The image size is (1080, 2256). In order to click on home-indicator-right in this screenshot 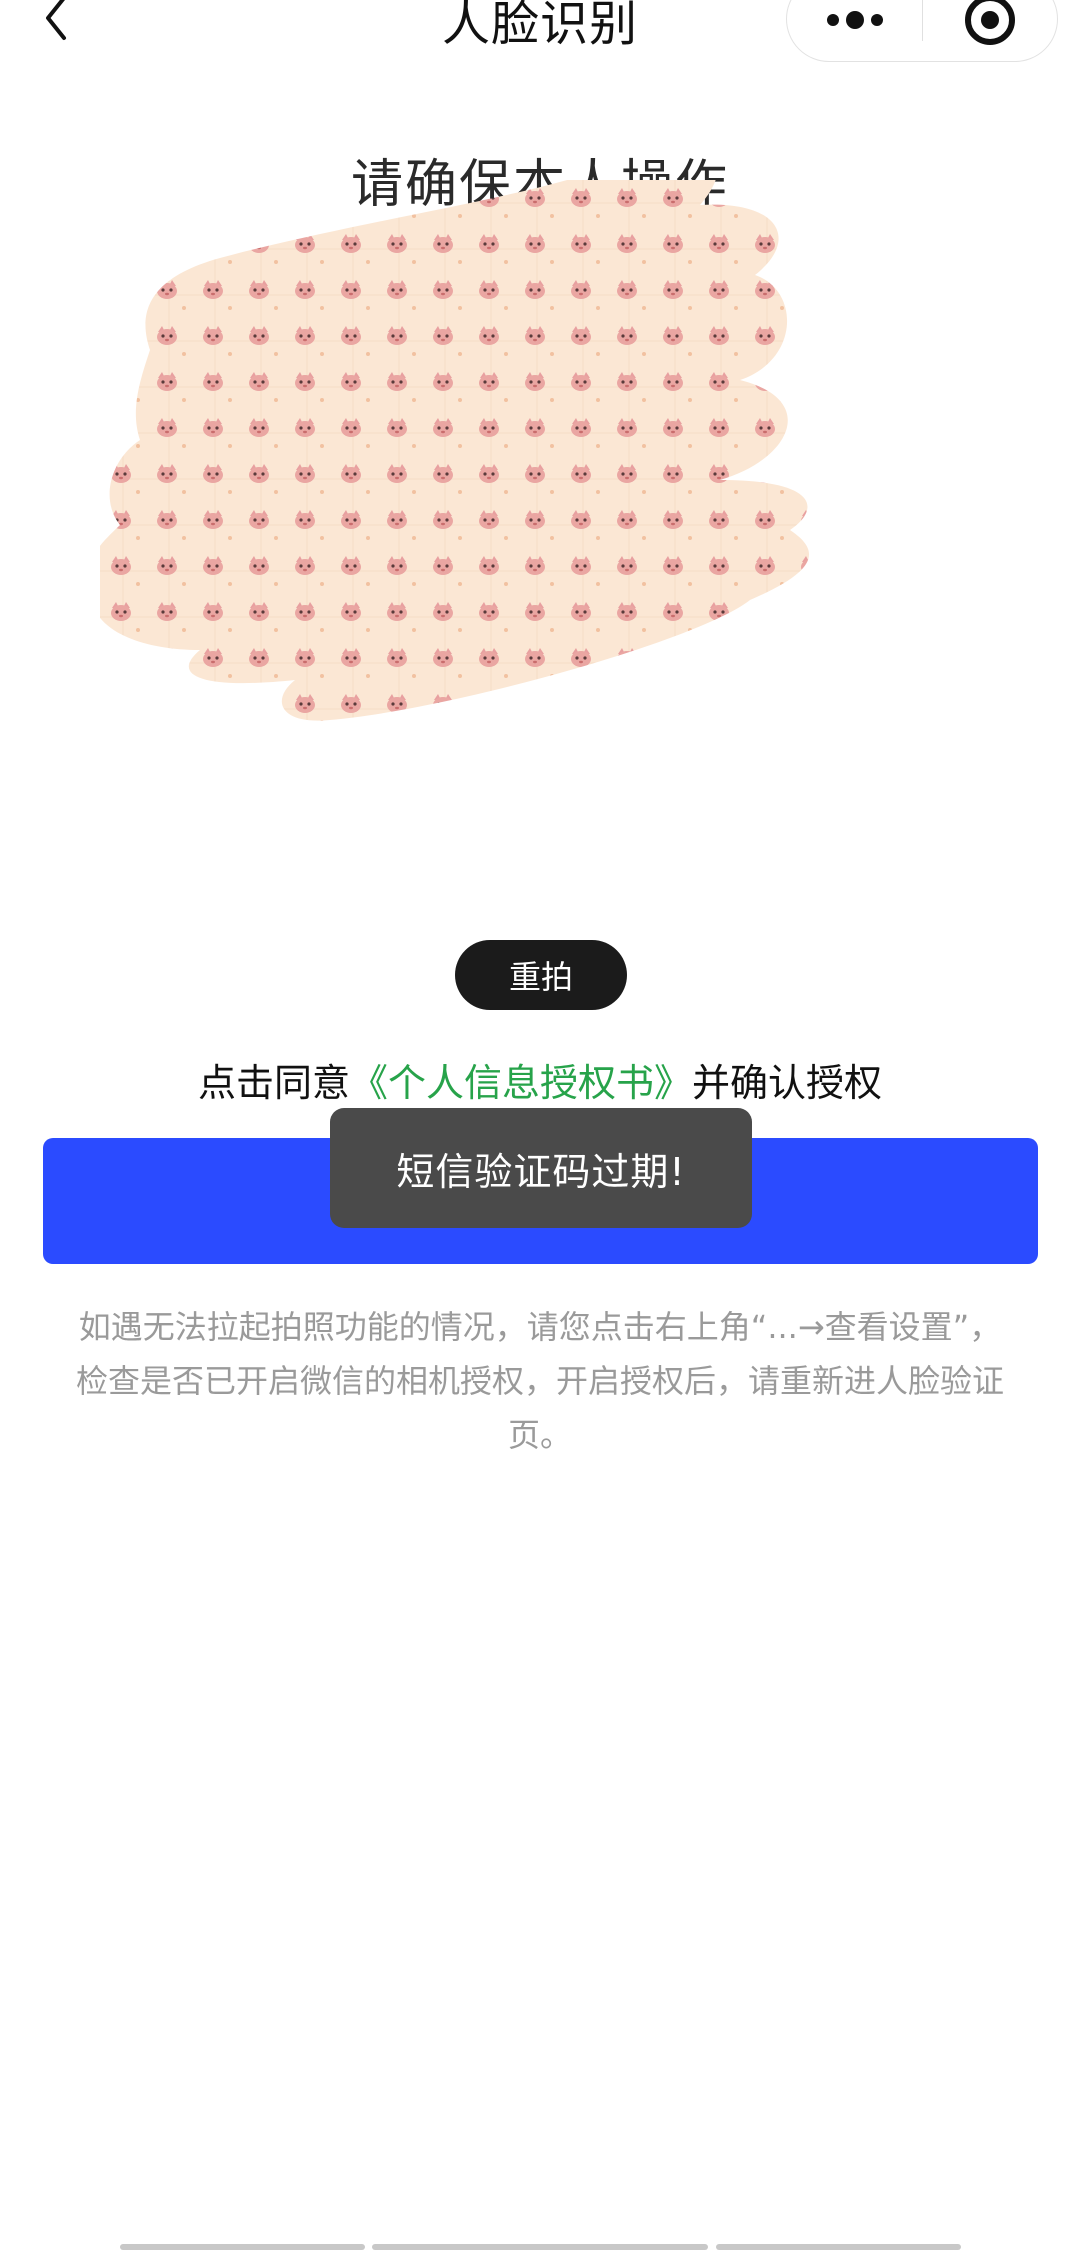, I will do `click(838, 2247)`.